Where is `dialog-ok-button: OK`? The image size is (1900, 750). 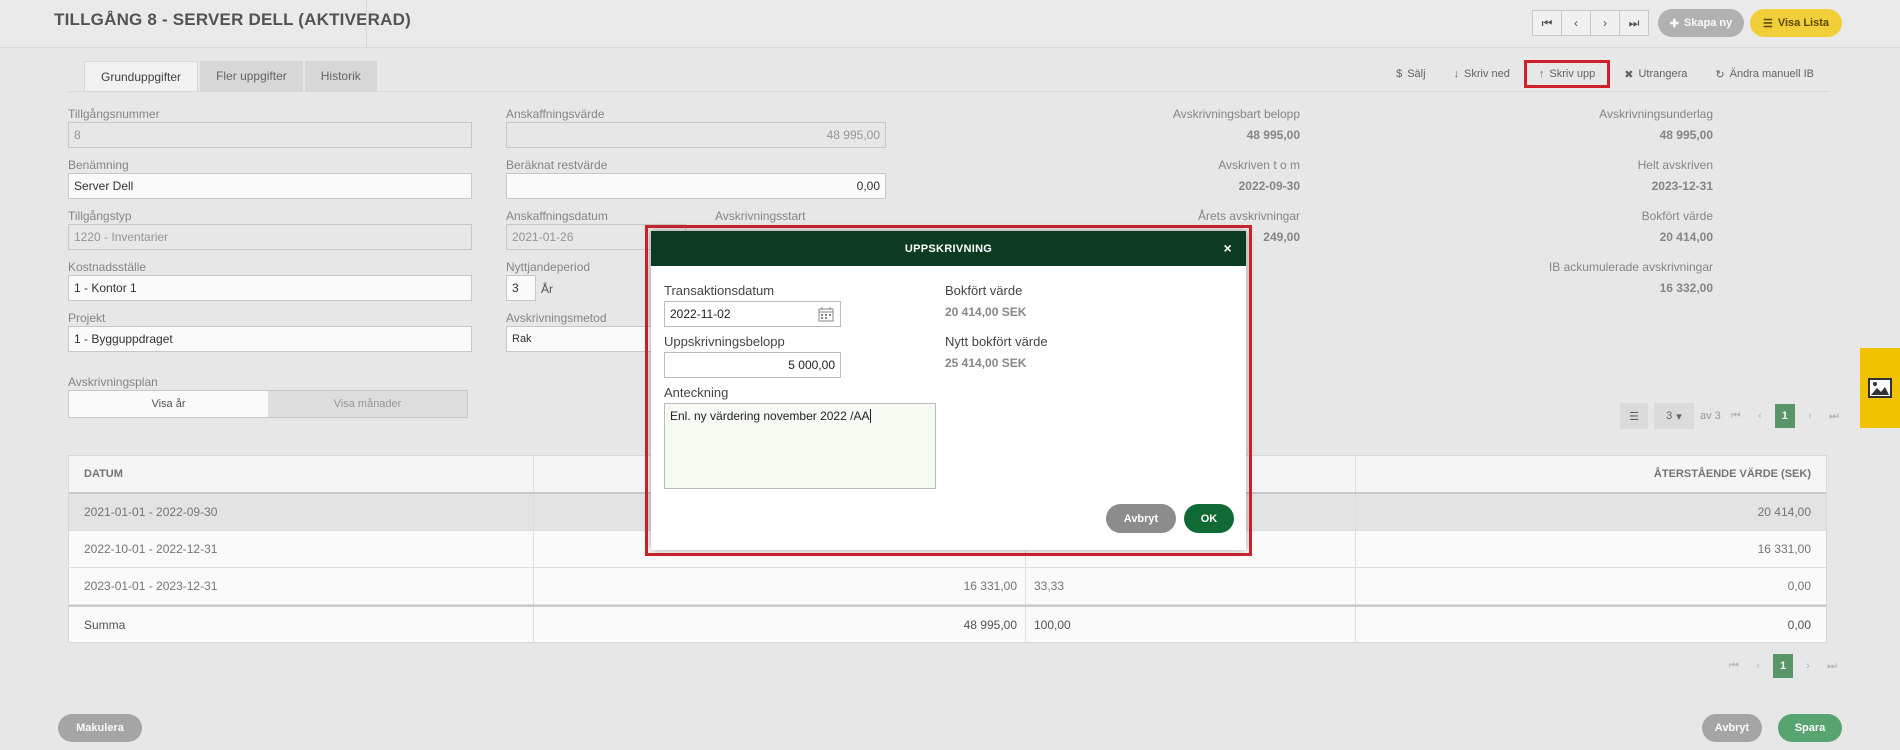 dialog-ok-button: OK is located at coordinates (1209, 518).